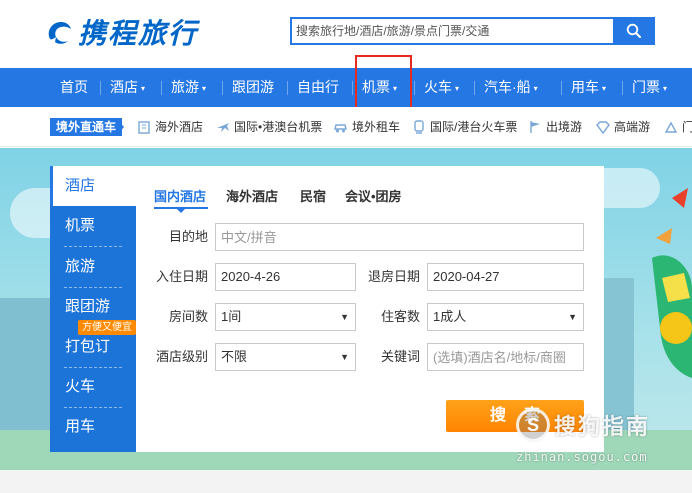 The image size is (692, 493). What do you see at coordinates (188, 87) in the screenshot?
I see `nav-item-travel: 旅游 ▾` at bounding box center [188, 87].